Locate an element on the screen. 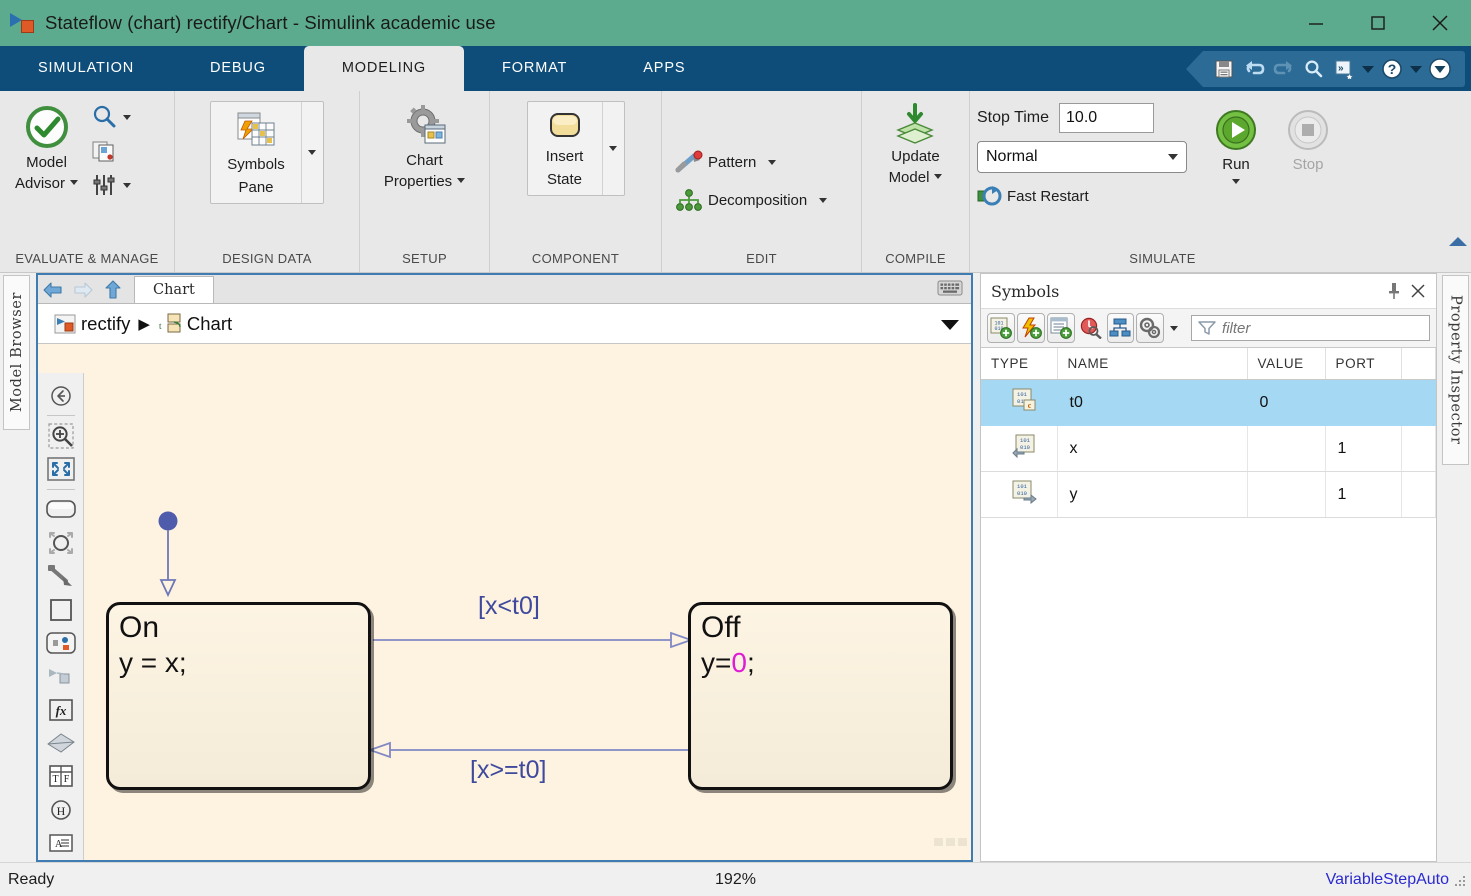  run-label: Run is located at coordinates (1236, 164).